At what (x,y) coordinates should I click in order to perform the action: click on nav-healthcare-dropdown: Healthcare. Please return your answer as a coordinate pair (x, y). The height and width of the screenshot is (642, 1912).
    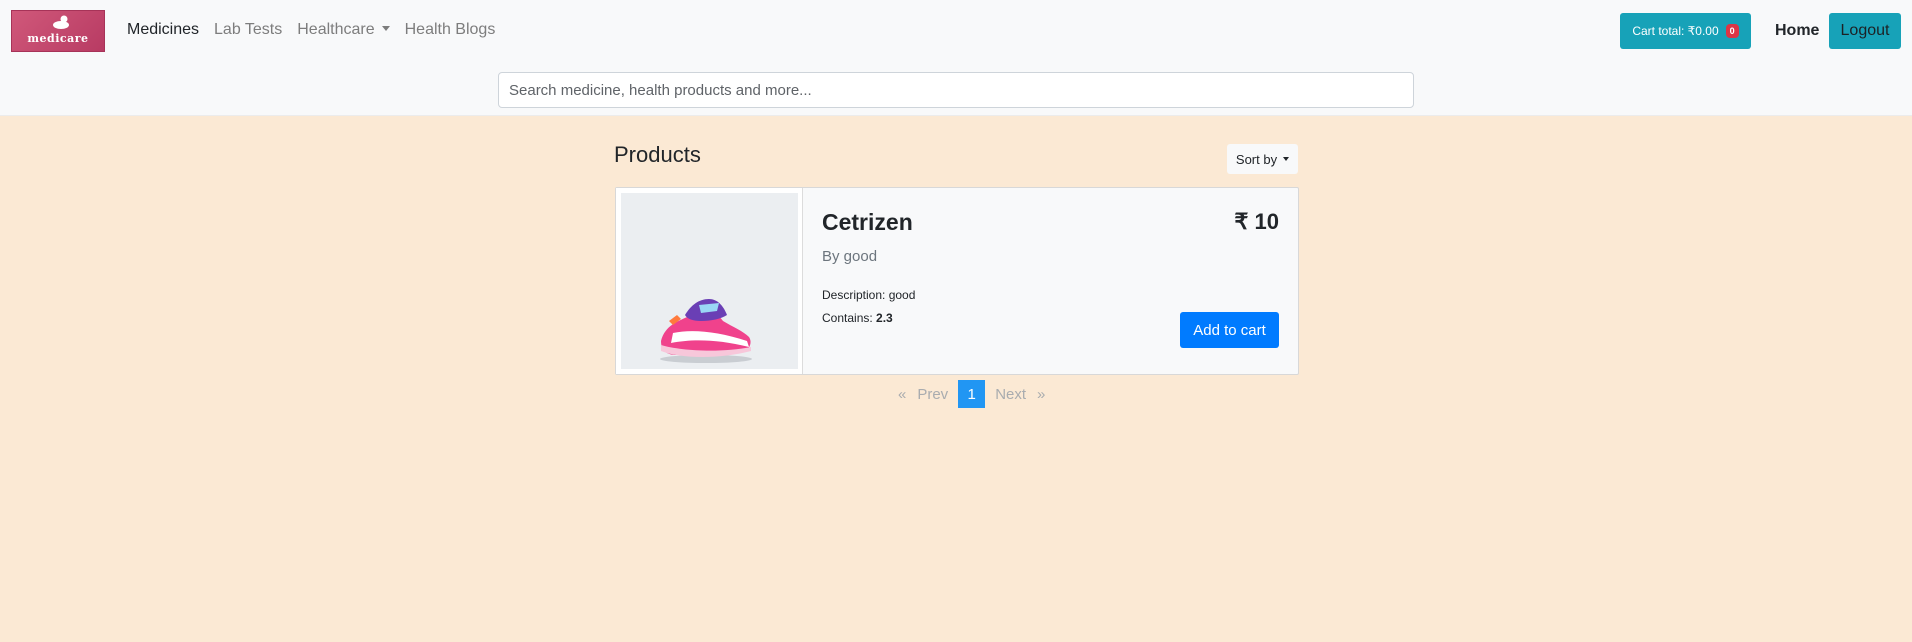
    Looking at the image, I should click on (343, 30).